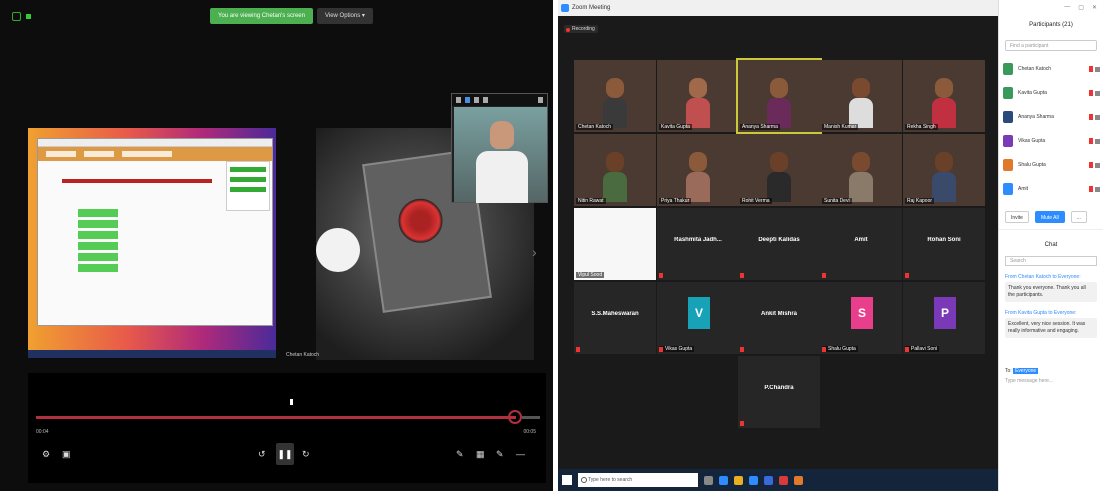 The image size is (1103, 491). I want to click on participant-row: Amit, so click(1051, 189).